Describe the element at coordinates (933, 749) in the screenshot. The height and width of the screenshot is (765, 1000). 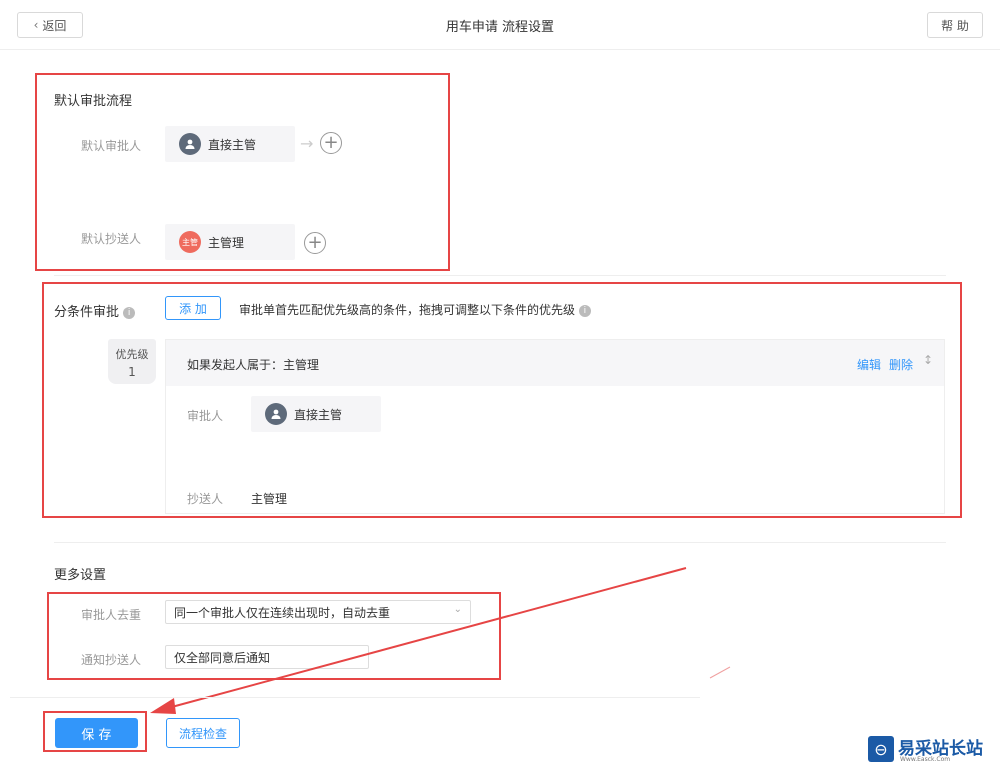
I see `watermark: ⊖ 易采站长站 Www.Easck.Com` at that location.